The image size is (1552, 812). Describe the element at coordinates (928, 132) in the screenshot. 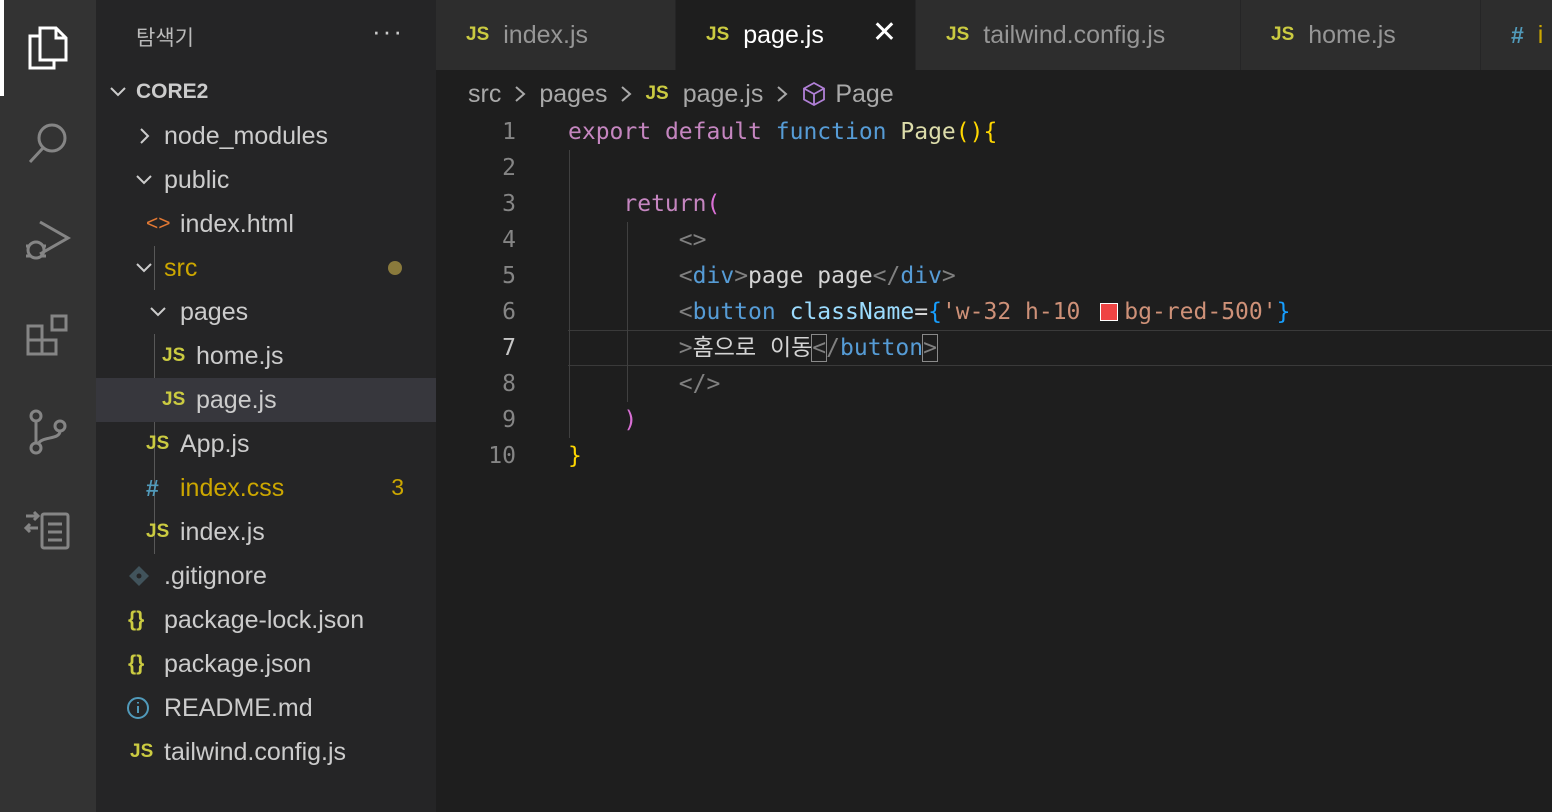

I see `code-token: Page` at that location.